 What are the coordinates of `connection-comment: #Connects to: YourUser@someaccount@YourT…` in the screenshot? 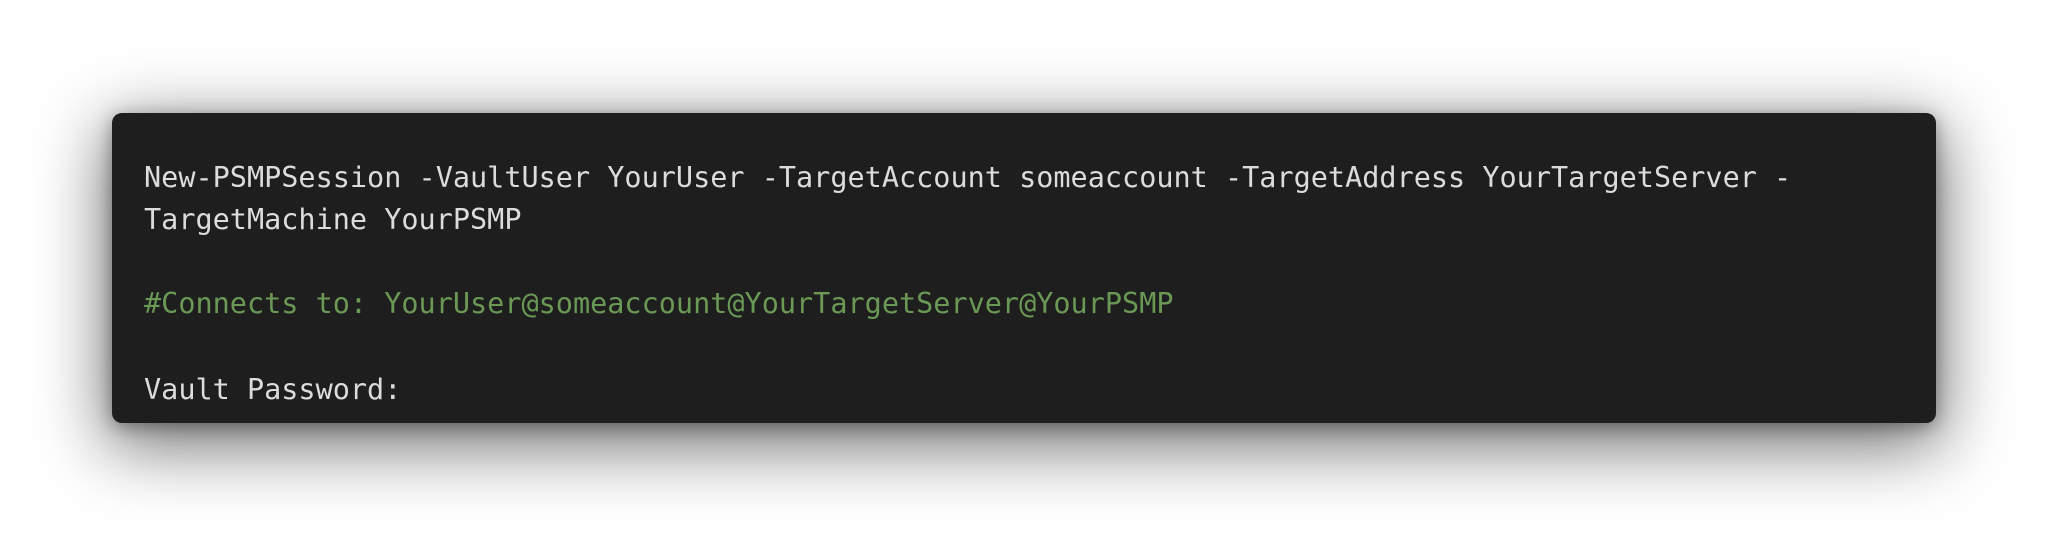 It's located at (659, 303).